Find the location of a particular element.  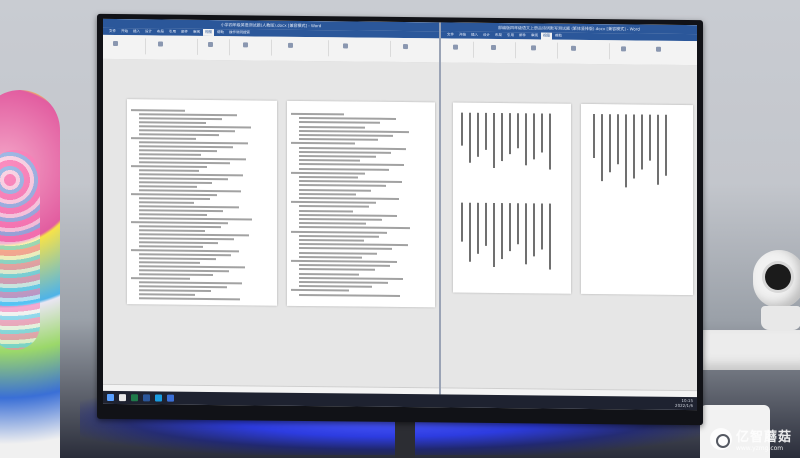

search-icon is located at coordinates (122, 398).